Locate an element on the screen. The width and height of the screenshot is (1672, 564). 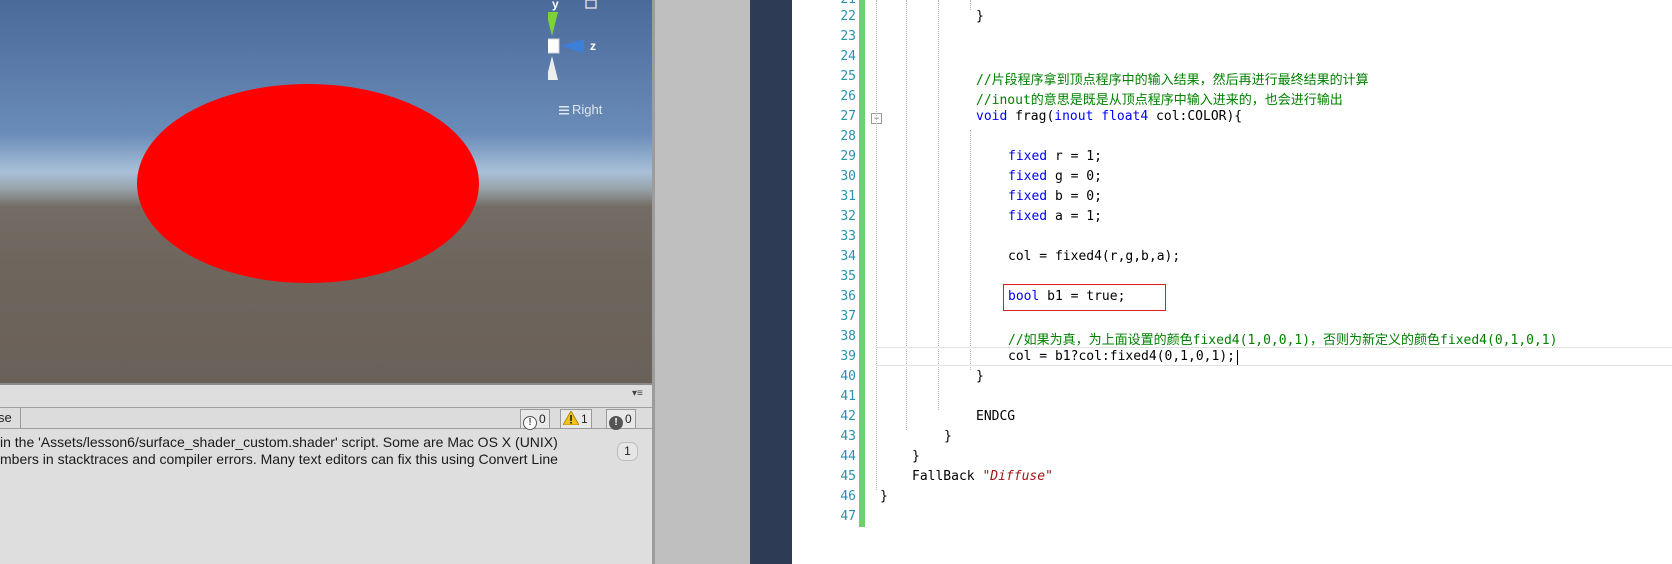
code-text: g = 0; is located at coordinates (1074, 176).